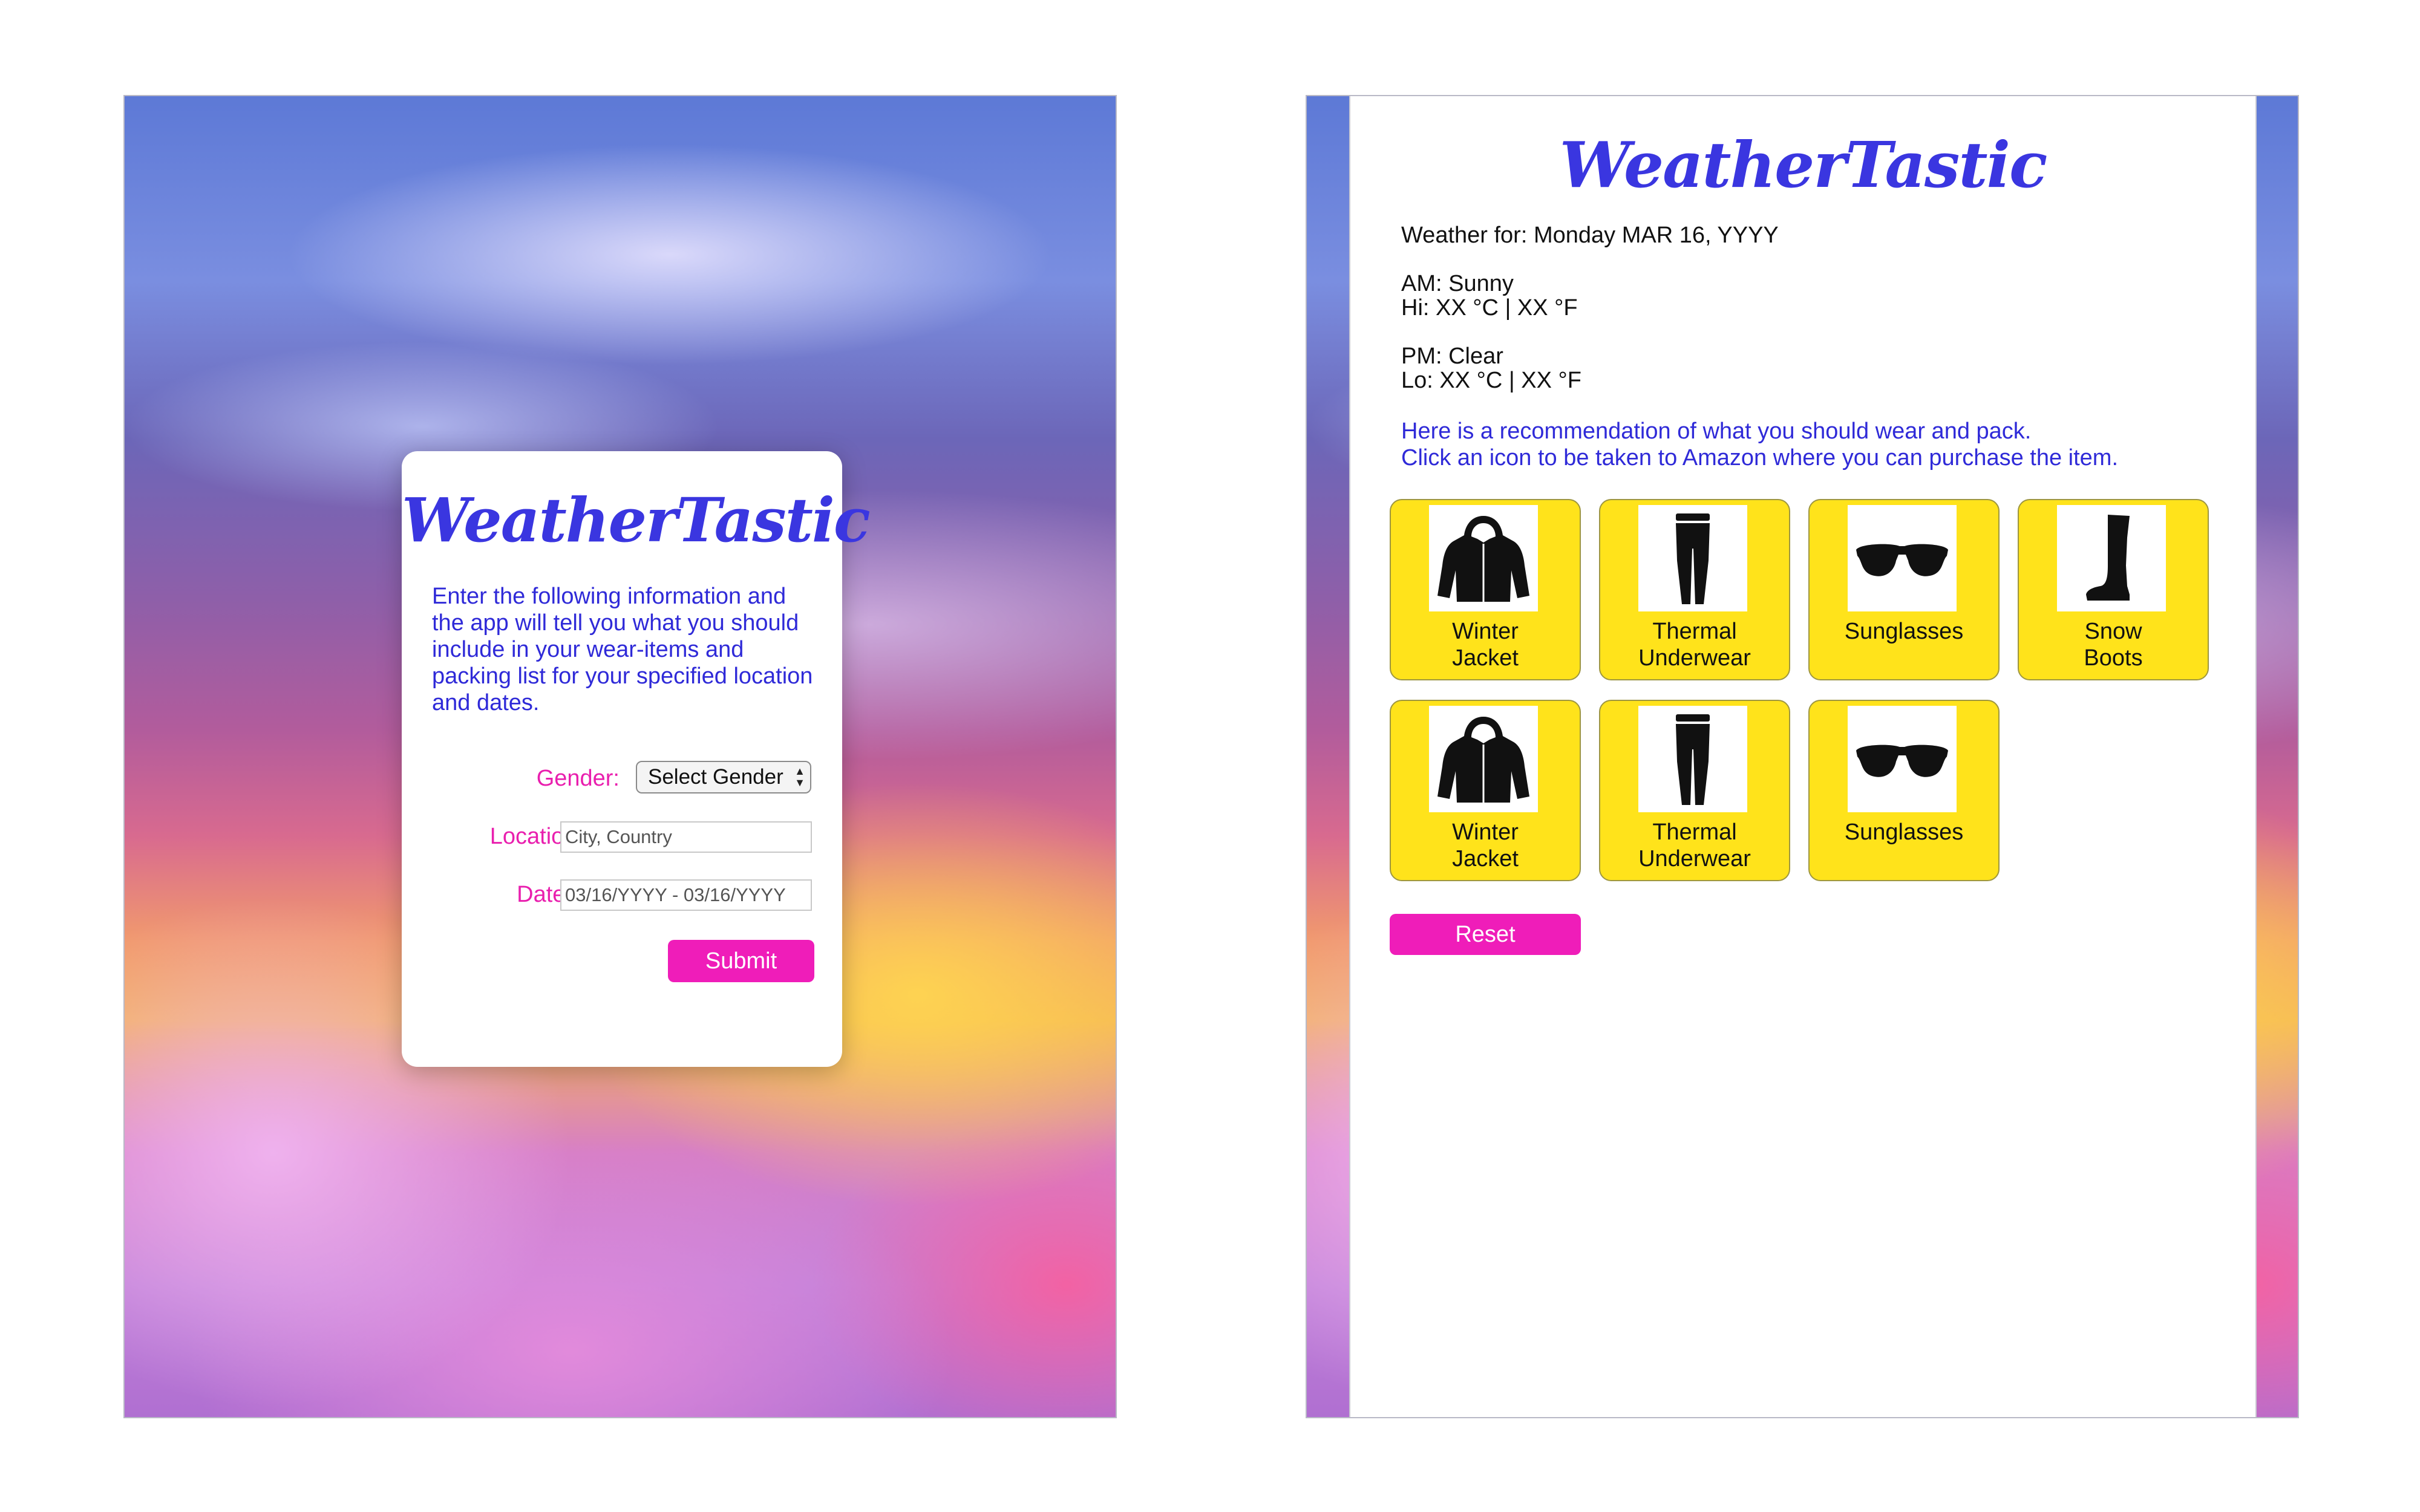  I want to click on high-temperature: Hi: XX °C | XX °F, so click(1489, 308).